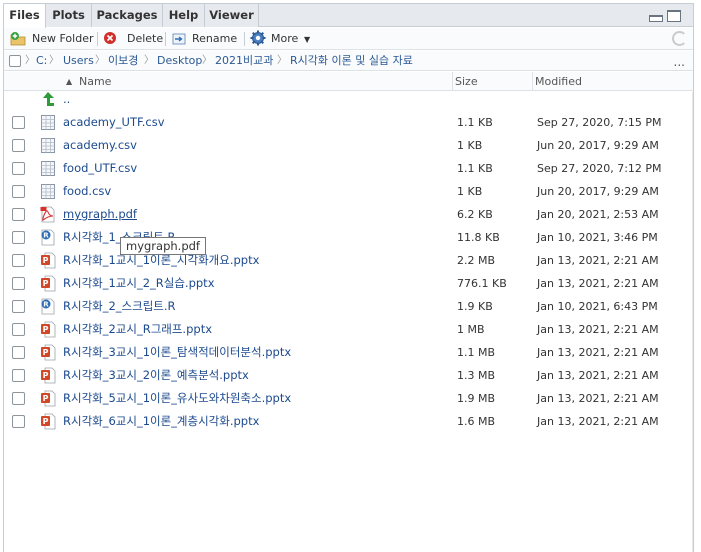 The height and width of the screenshot is (552, 701). Describe the element at coordinates (133, 39) in the screenshot. I see `delete-button: Delete` at that location.